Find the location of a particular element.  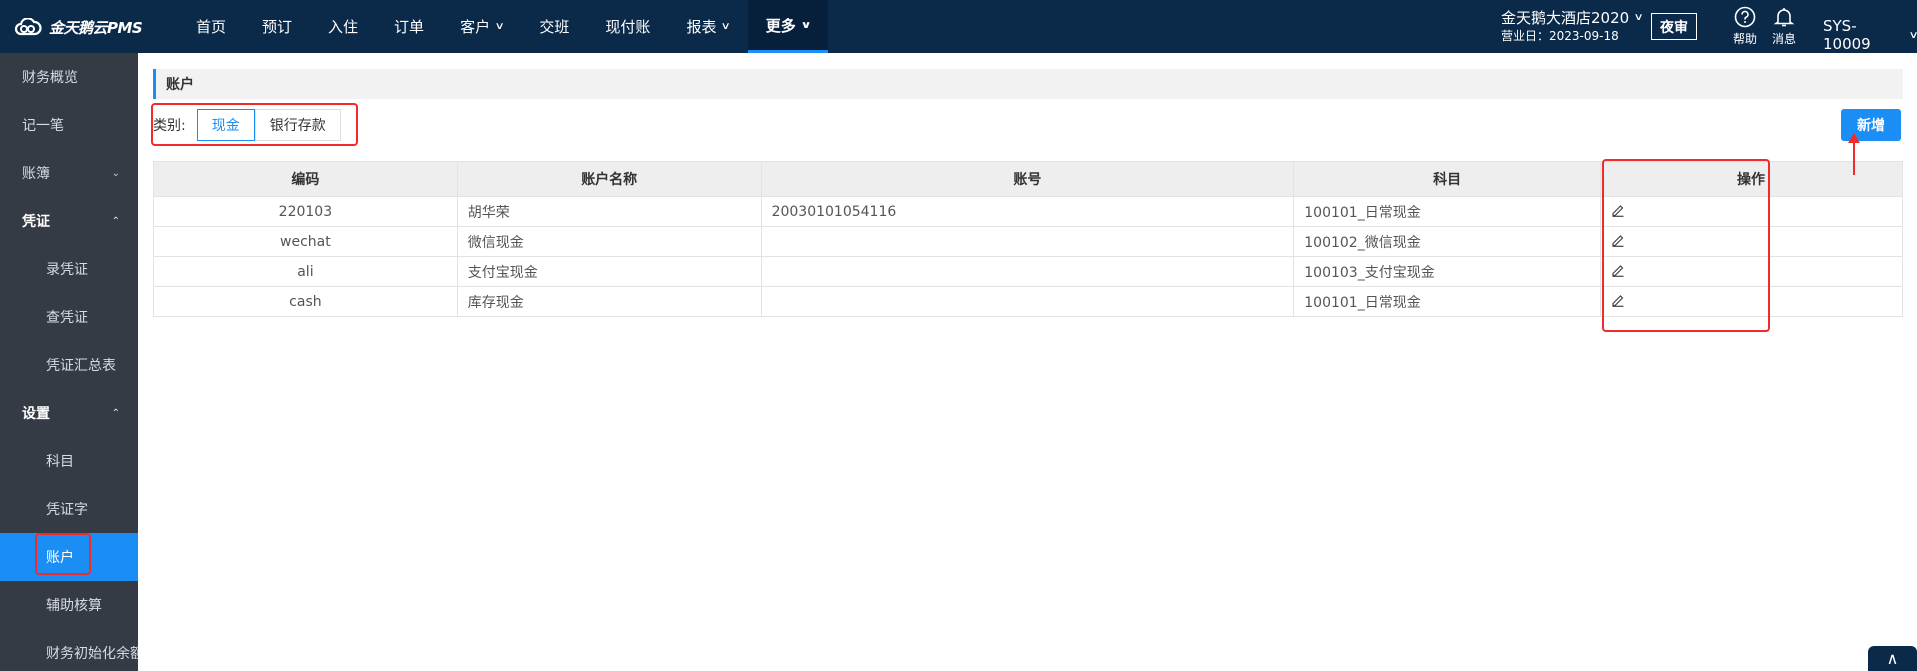

nav-item-label: 更多 is located at coordinates (780, 25).